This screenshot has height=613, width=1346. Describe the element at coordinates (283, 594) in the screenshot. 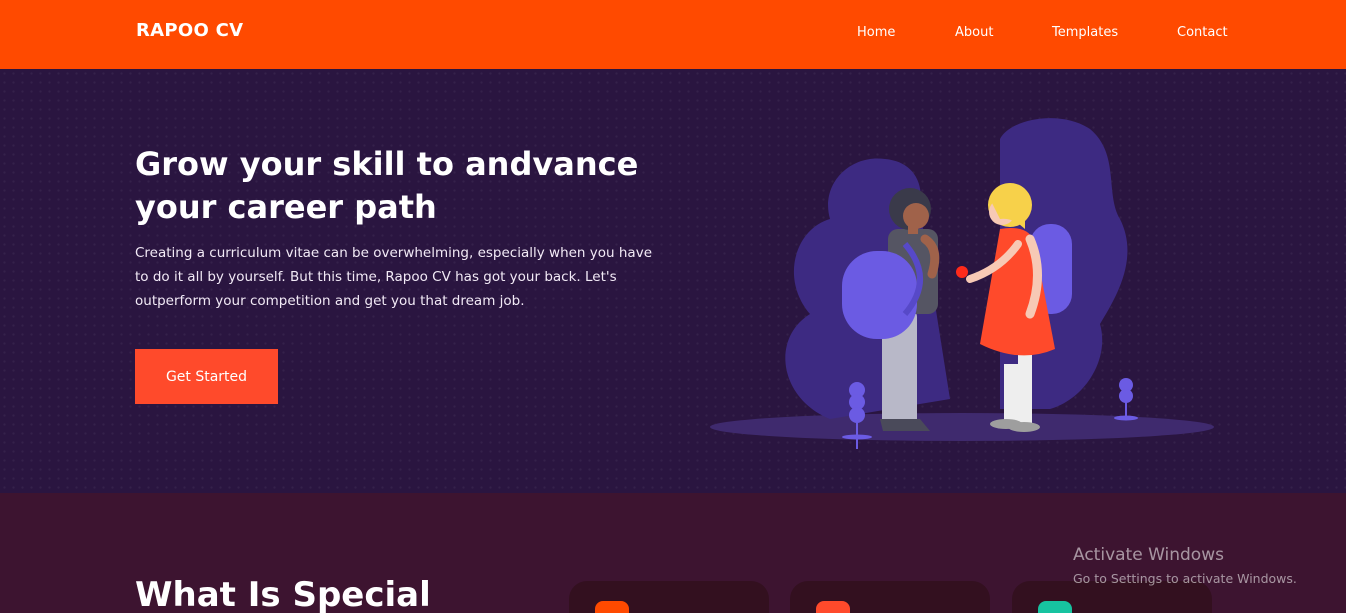

I see `special-title: What Is Special` at that location.